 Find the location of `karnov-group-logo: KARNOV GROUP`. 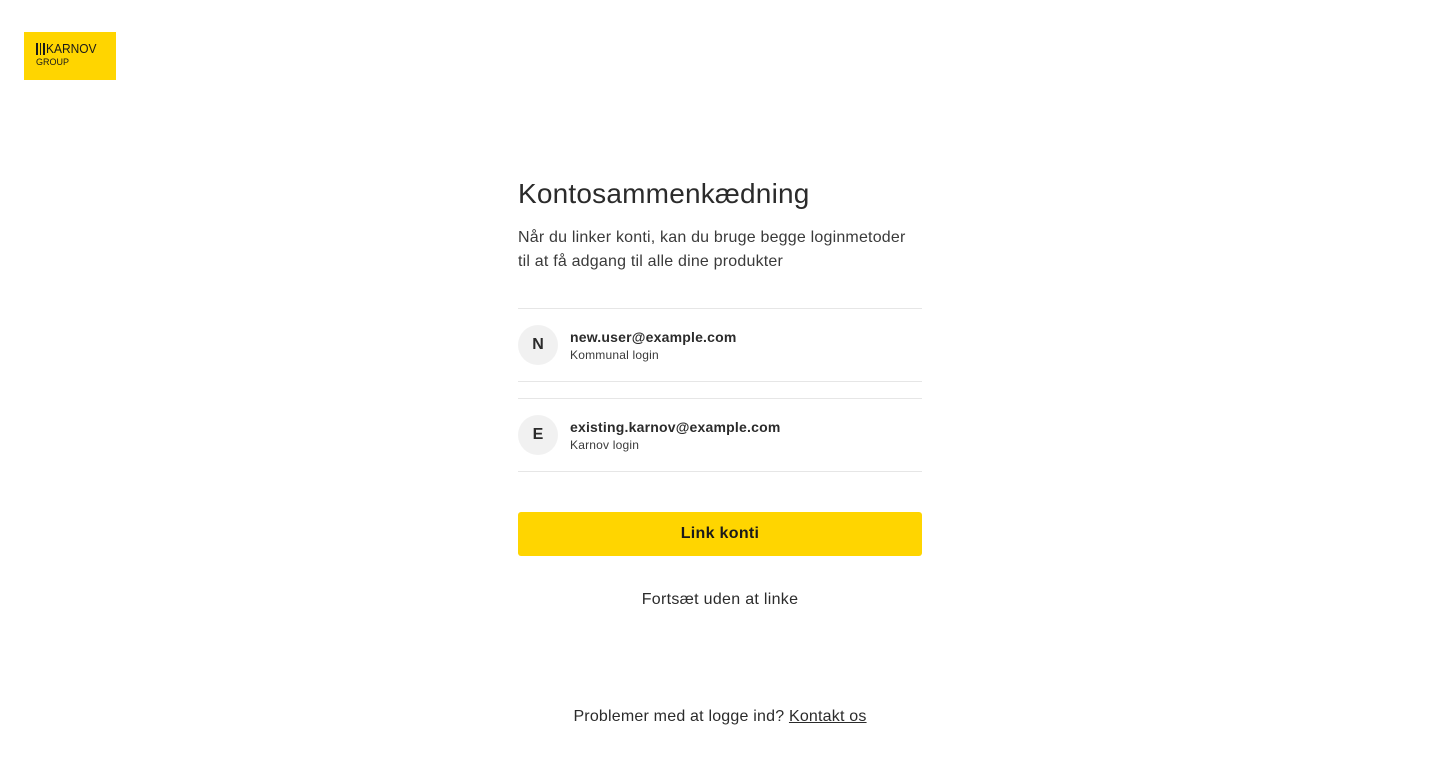

karnov-group-logo: KARNOV GROUP is located at coordinates (70, 56).